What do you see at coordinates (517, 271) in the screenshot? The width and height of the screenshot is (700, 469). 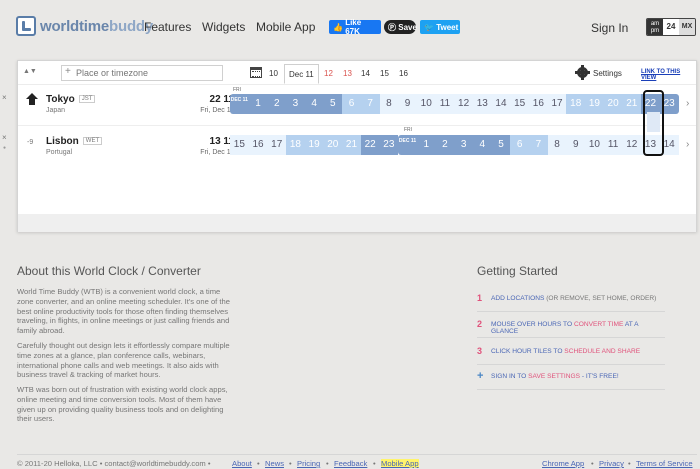 I see `getting-started-title: Getting Started` at bounding box center [517, 271].